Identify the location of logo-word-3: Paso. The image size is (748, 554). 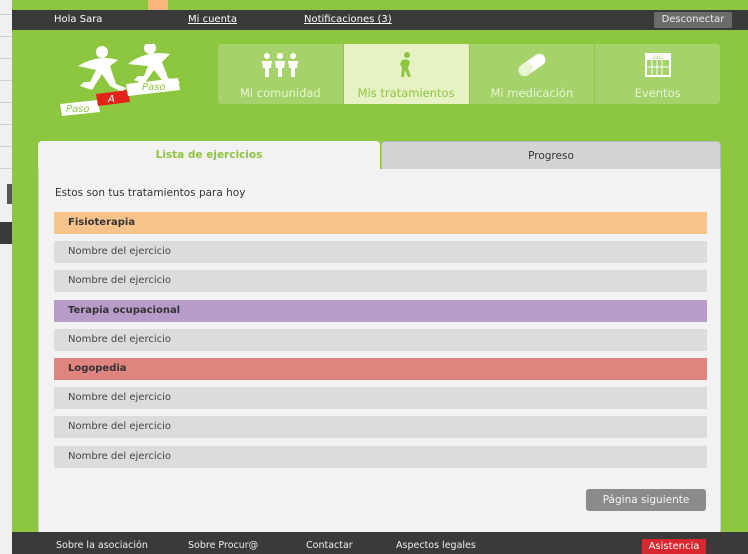
(154, 87).